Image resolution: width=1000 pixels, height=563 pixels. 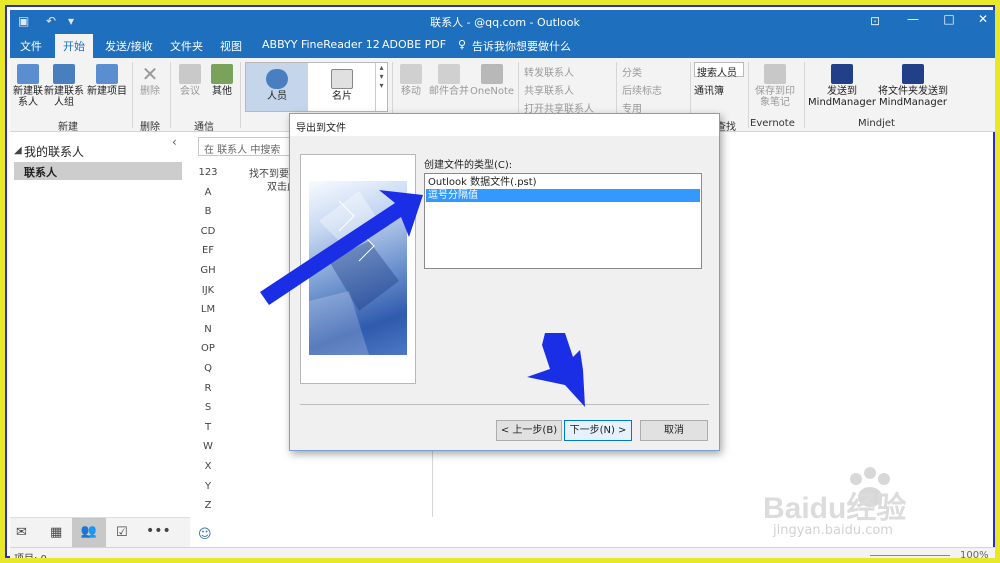 What do you see at coordinates (64, 74) in the screenshot?
I see `people-group-icon` at bounding box center [64, 74].